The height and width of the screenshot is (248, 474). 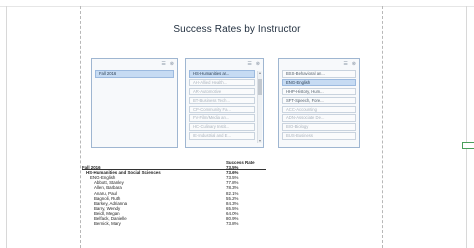 What do you see at coordinates (319, 82) in the screenshot?
I see `slicer-item: ENG-English` at bounding box center [319, 82].